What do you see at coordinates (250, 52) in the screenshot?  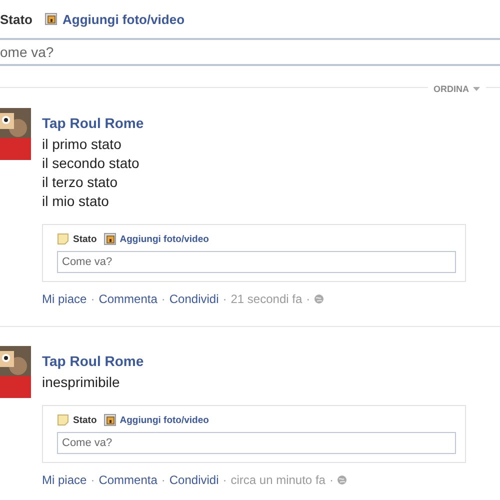 I see `status-input-field: ome va?` at bounding box center [250, 52].